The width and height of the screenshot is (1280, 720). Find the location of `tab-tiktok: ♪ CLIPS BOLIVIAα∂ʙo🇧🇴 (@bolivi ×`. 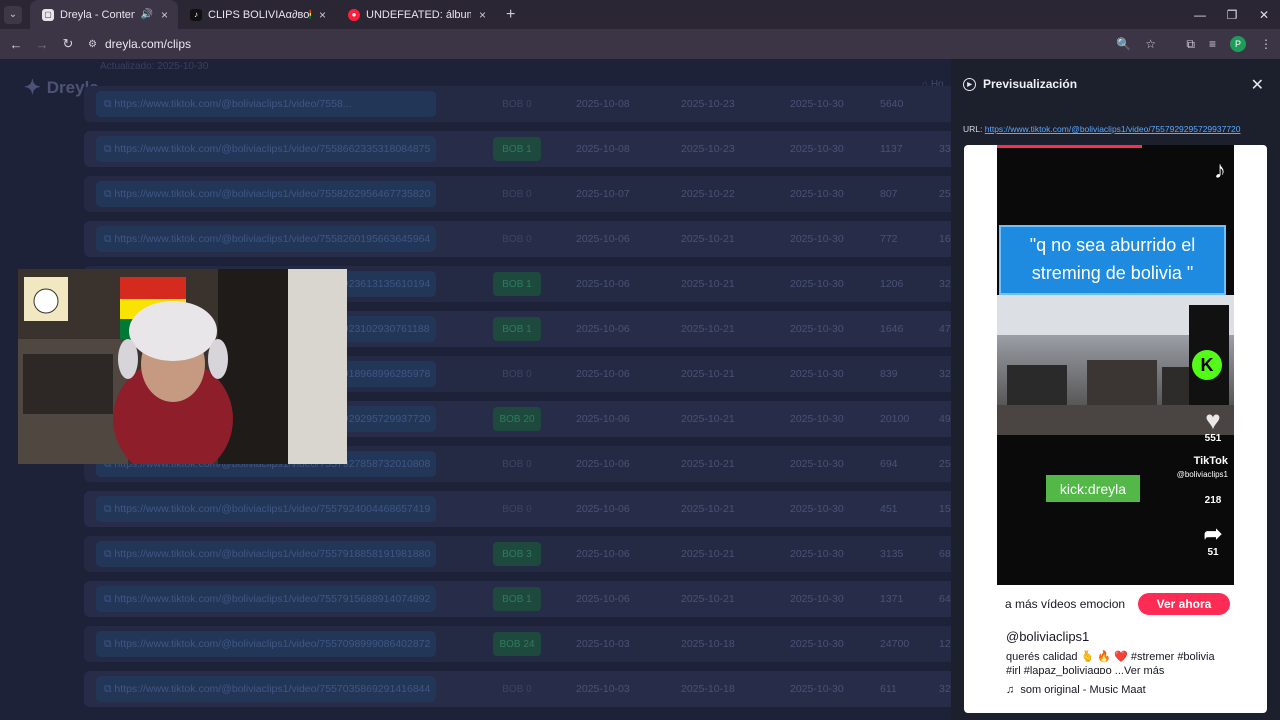

tab-tiktok: ♪ CLIPS BOLIVIAα∂ʙo🇧🇴 (@bolivi × is located at coordinates (257, 14).